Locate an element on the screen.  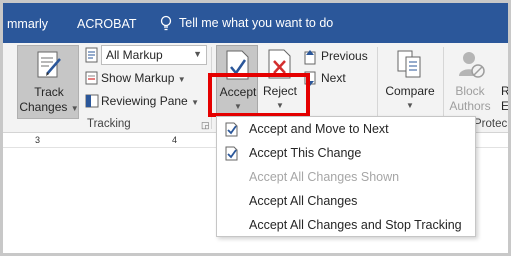
tell-me-search: Tell me what you want to do is located at coordinates (246, 23).